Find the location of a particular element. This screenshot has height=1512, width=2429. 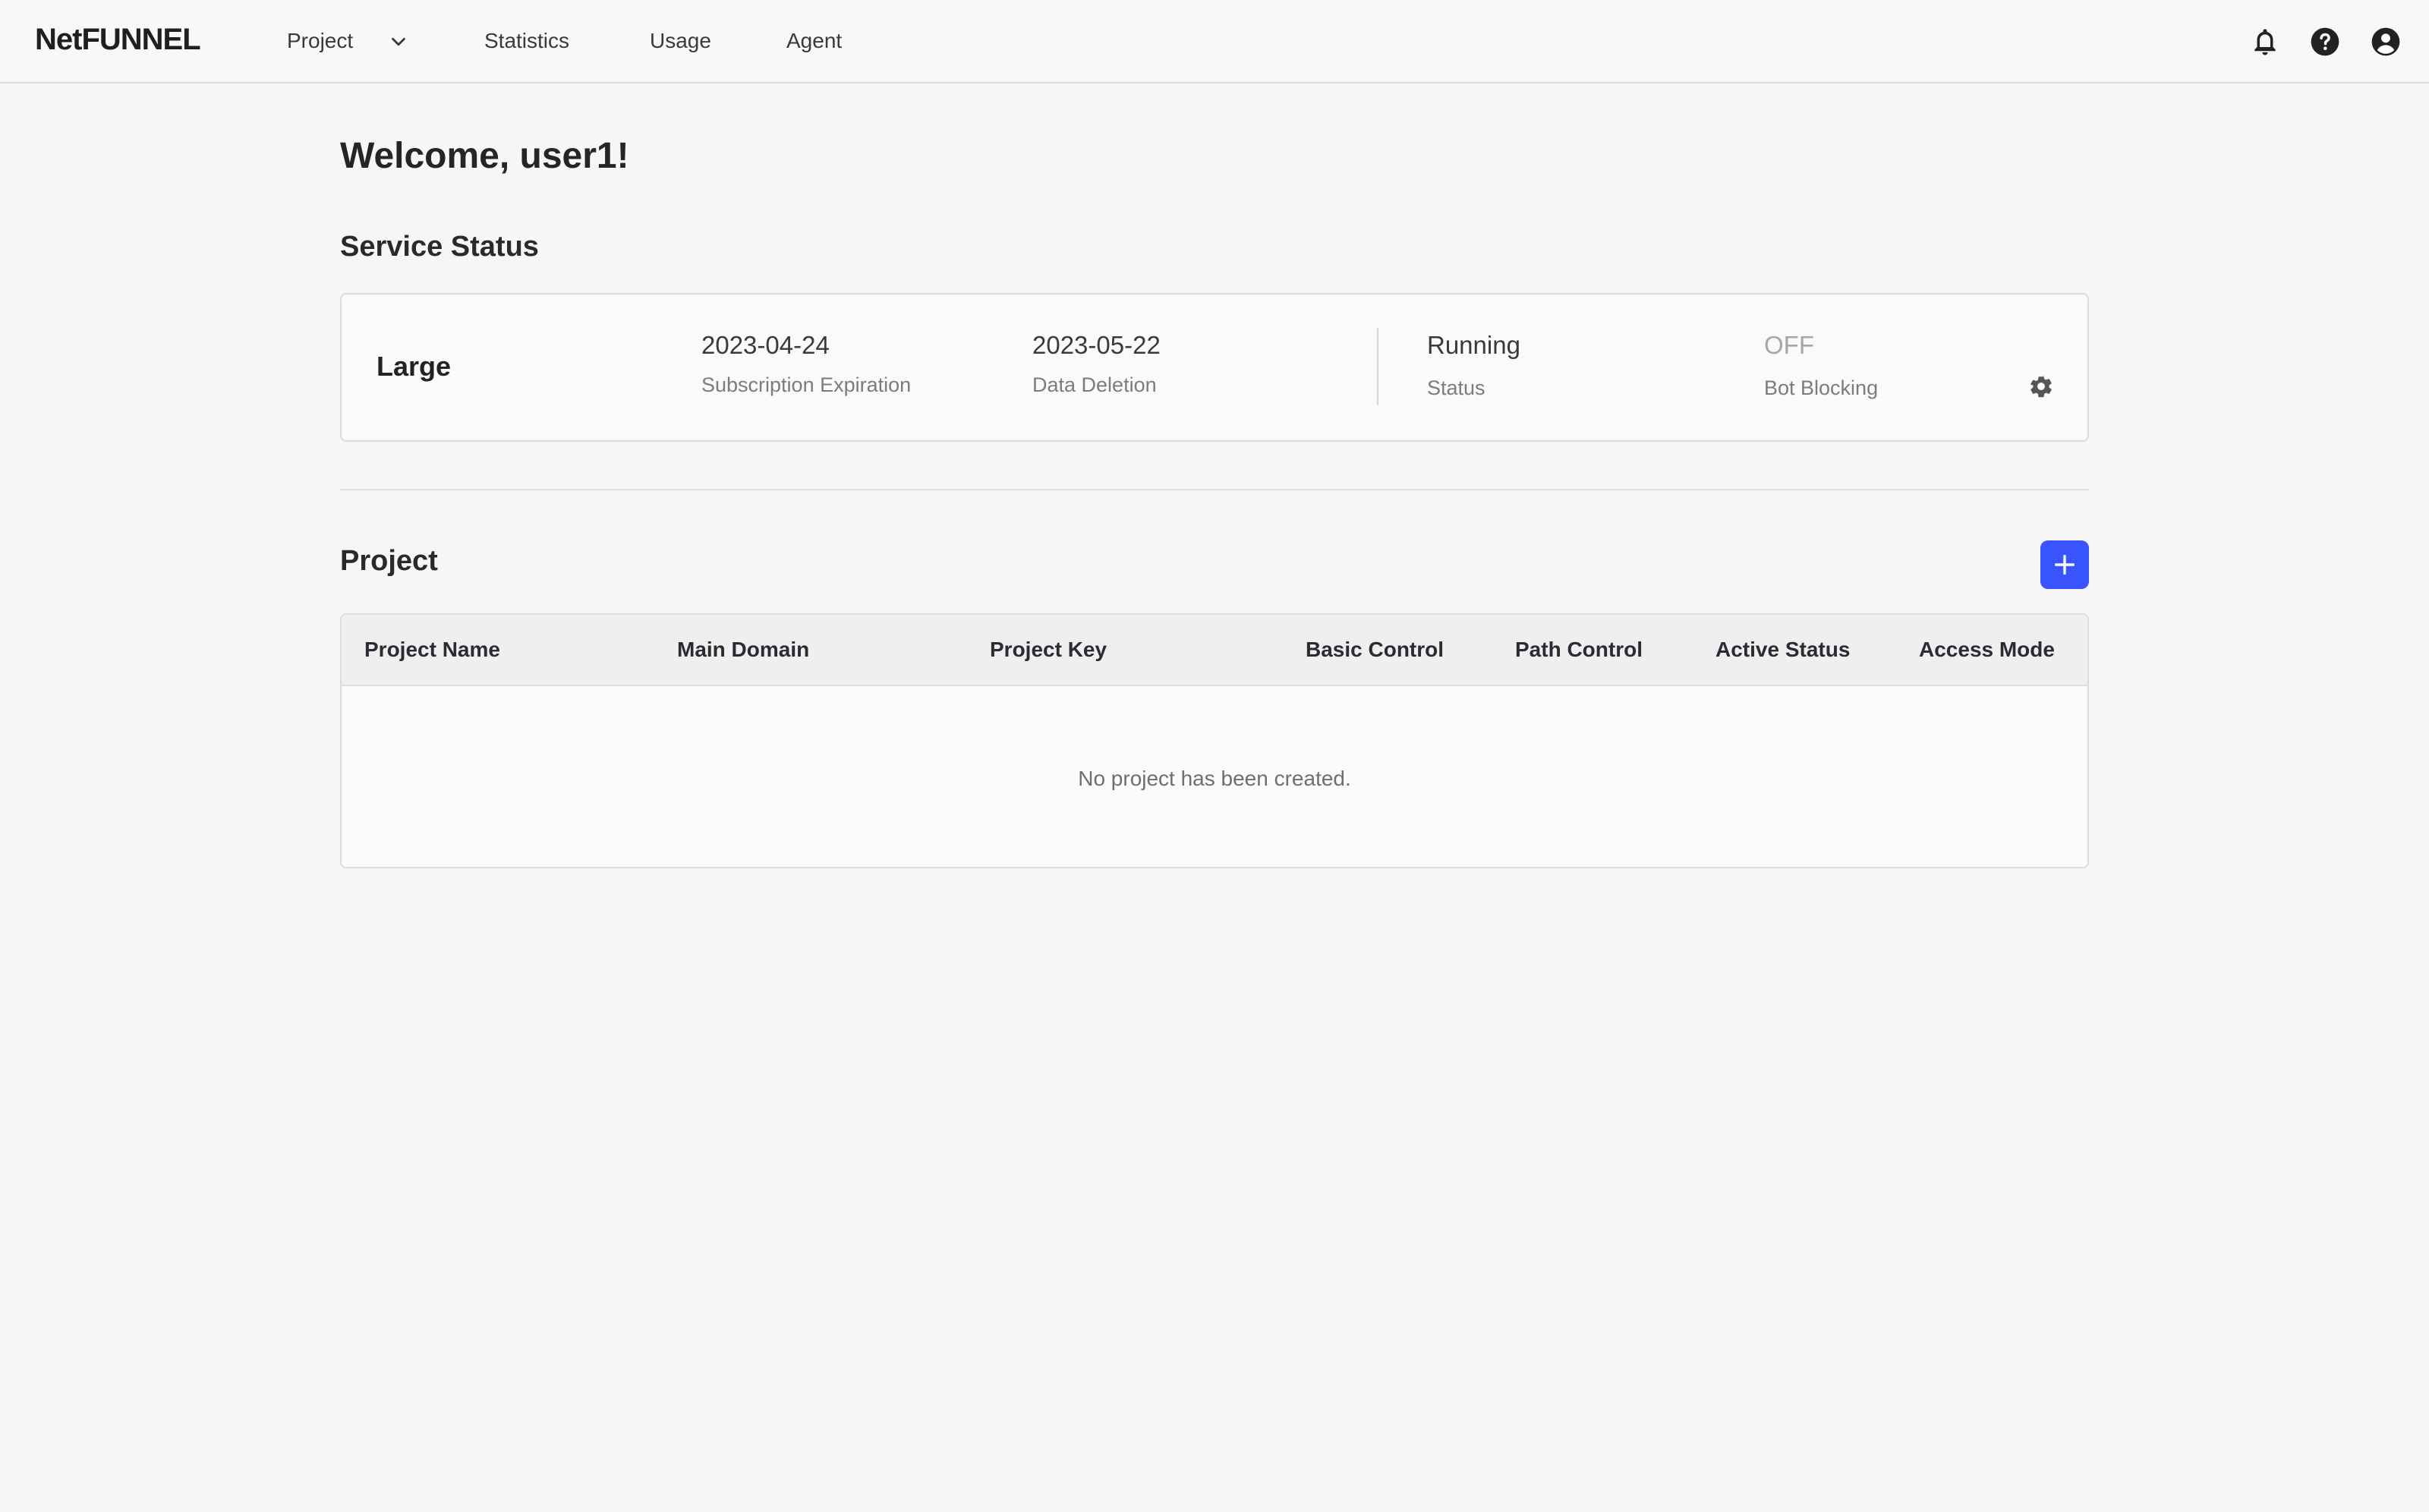

column-project-name: Project Name is located at coordinates (432, 650).